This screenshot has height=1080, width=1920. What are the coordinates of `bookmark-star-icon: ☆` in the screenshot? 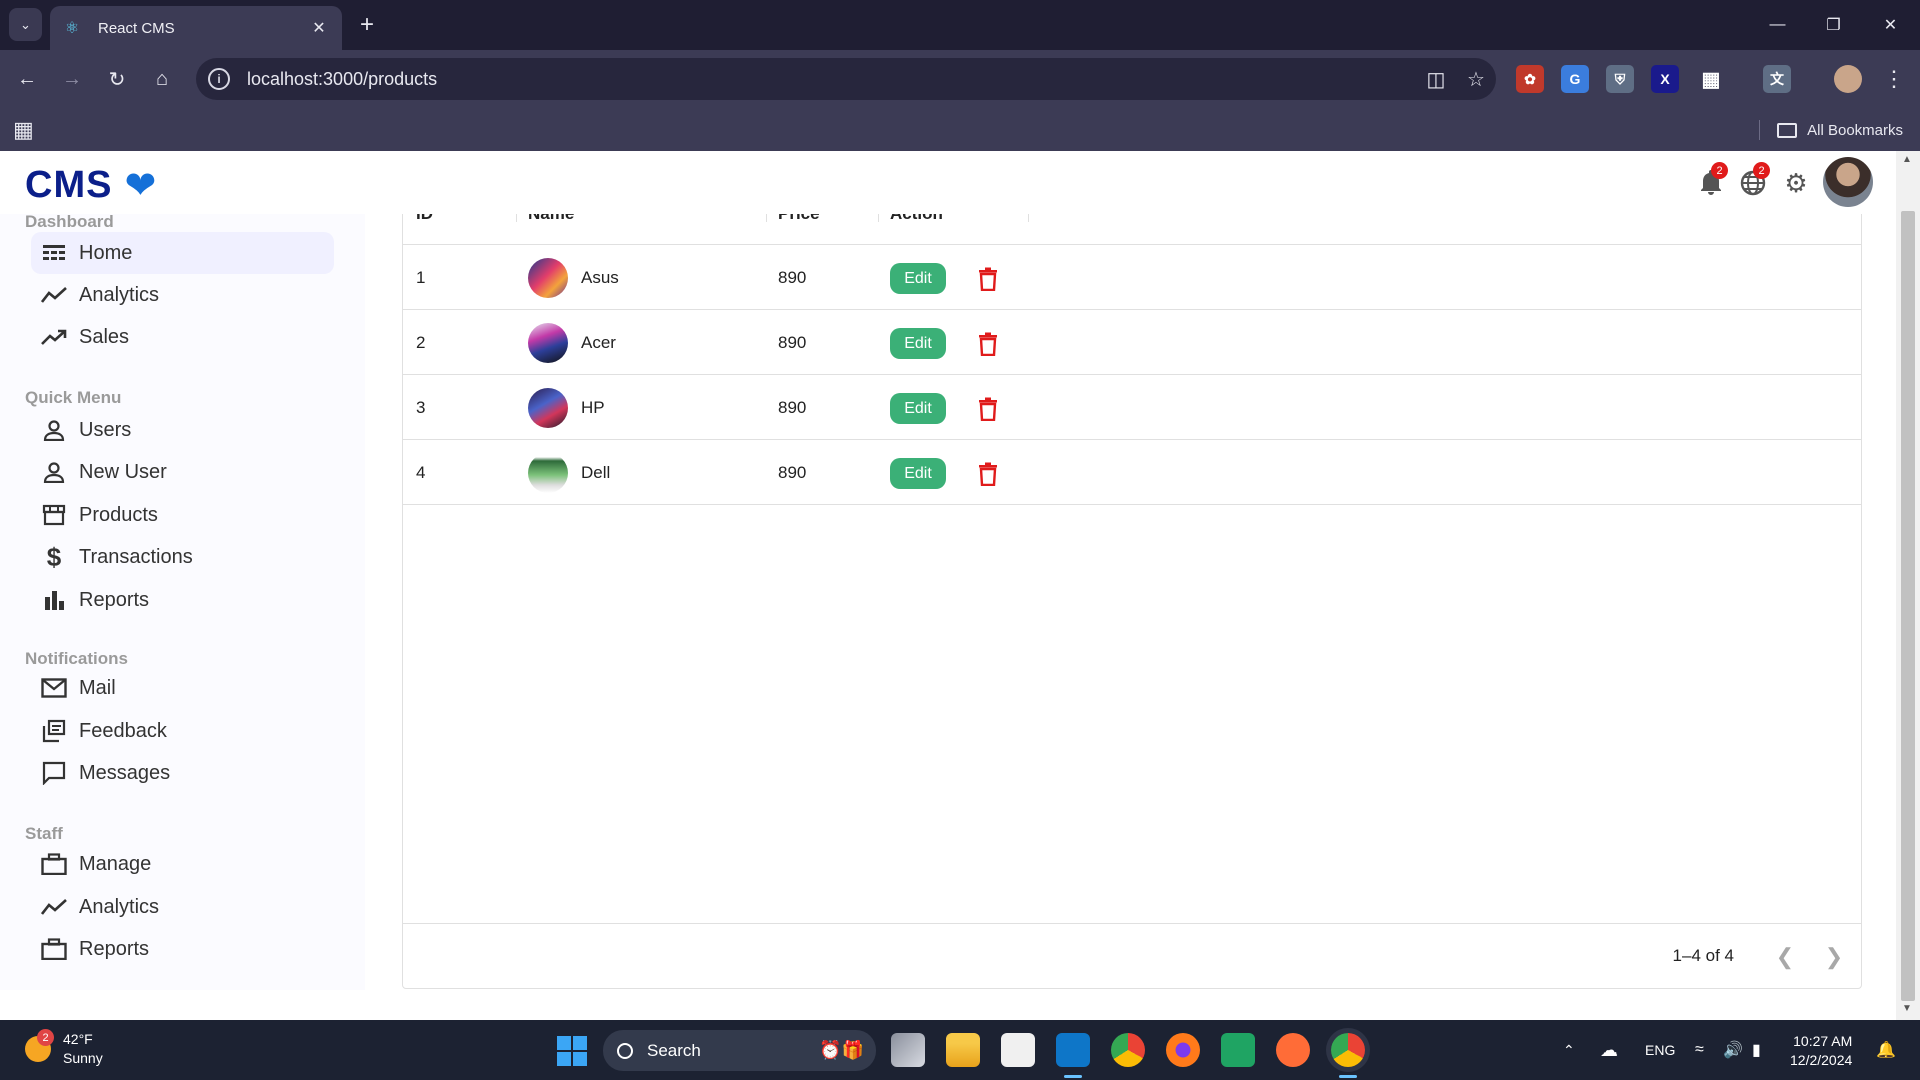 It's located at (1476, 79).